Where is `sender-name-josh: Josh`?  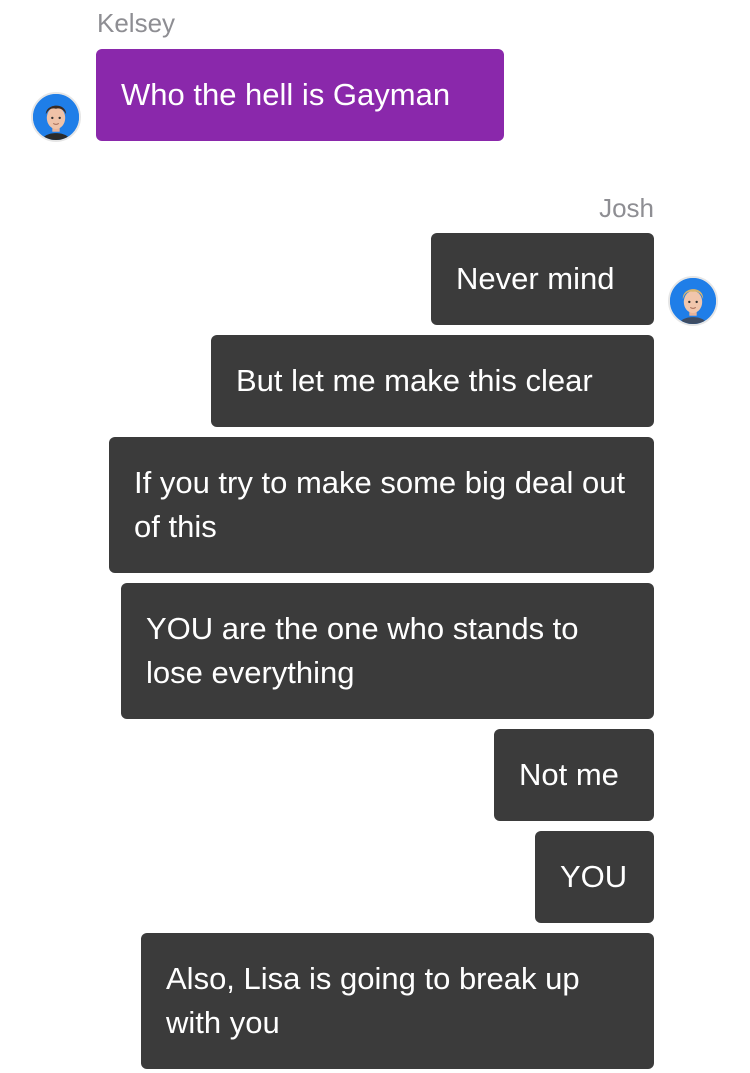 sender-name-josh: Josh is located at coordinates (626, 208).